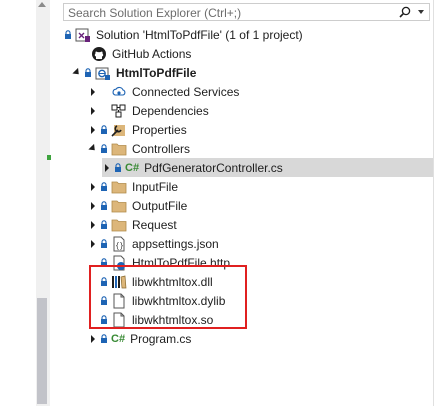 This screenshot has width=436, height=406. What do you see at coordinates (118, 130) in the screenshot?
I see `properties-wrench-icon` at bounding box center [118, 130].